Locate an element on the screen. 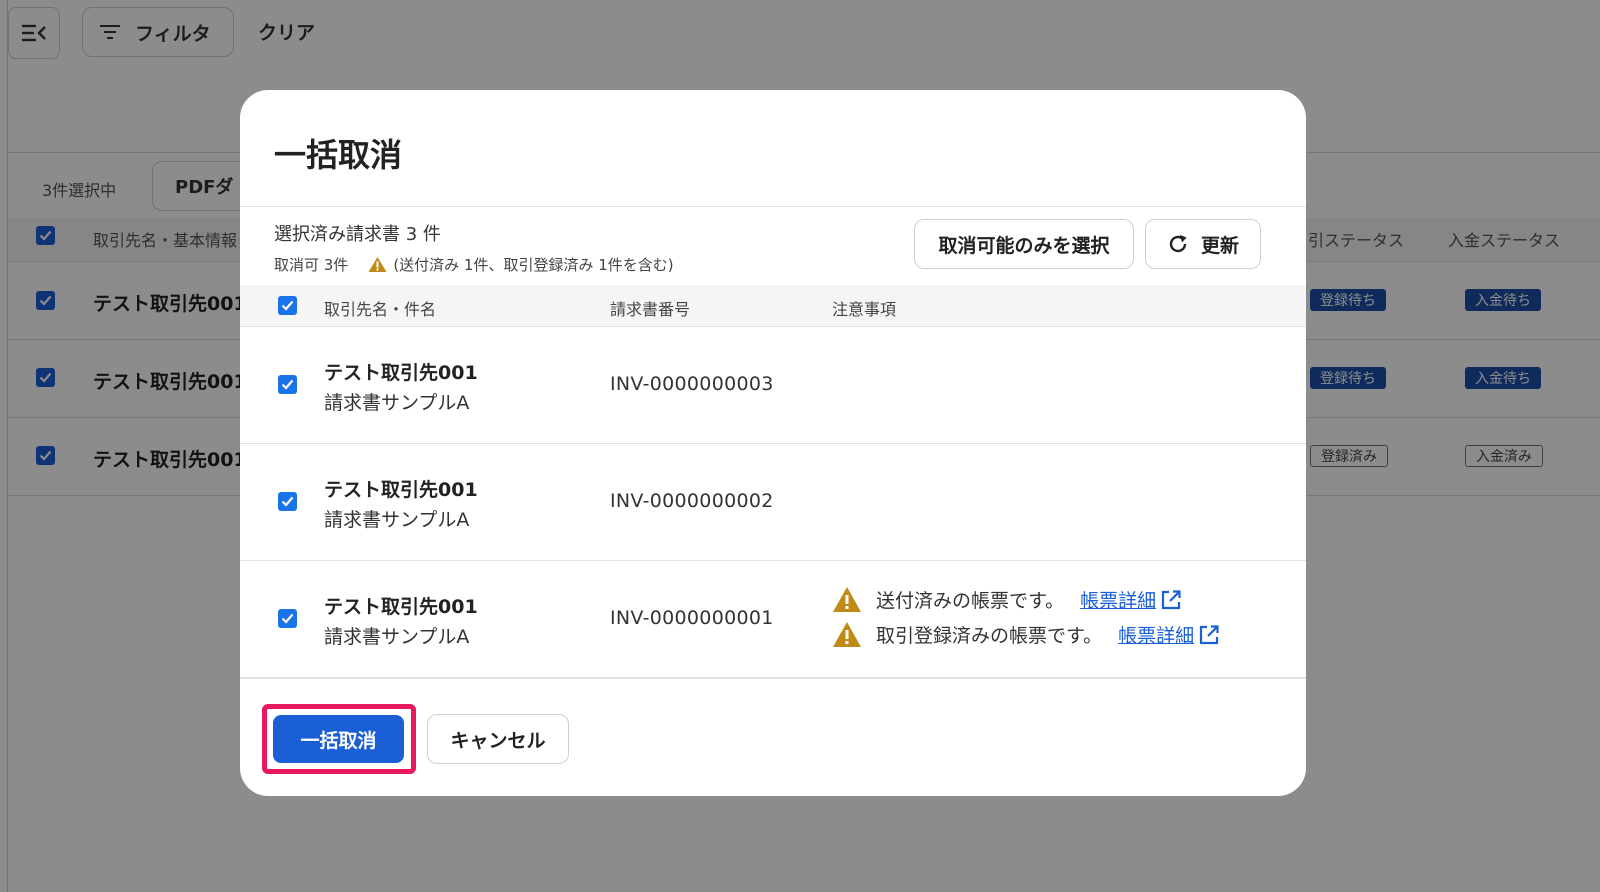 The height and width of the screenshot is (892, 1600). selected-invoices-summary: 選択済み請求書 3 件 is located at coordinates (357, 234).